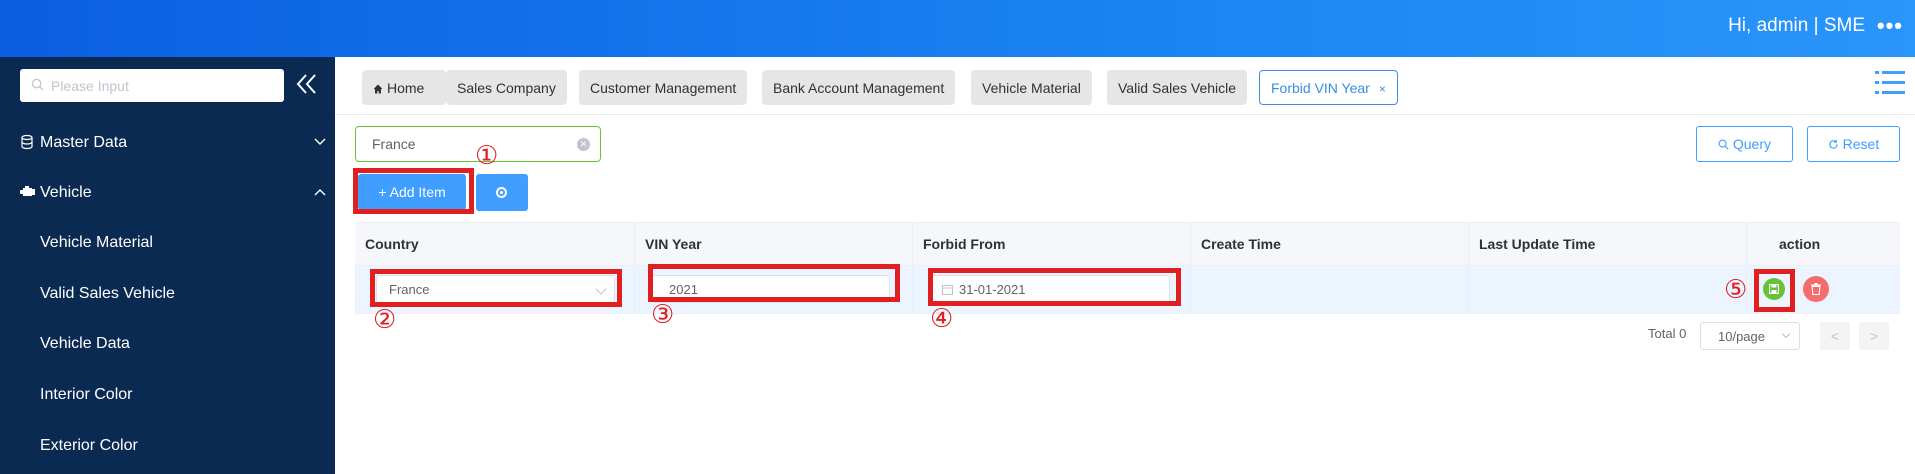  Describe the element at coordinates (27, 191) in the screenshot. I see `engine-icon` at that location.